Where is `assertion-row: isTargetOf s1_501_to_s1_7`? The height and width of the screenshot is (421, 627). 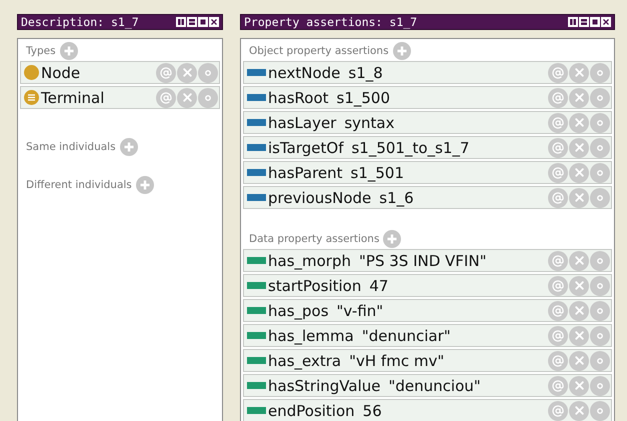
assertion-row: isTargetOf s1_501_to_s1_7 is located at coordinates (427, 147).